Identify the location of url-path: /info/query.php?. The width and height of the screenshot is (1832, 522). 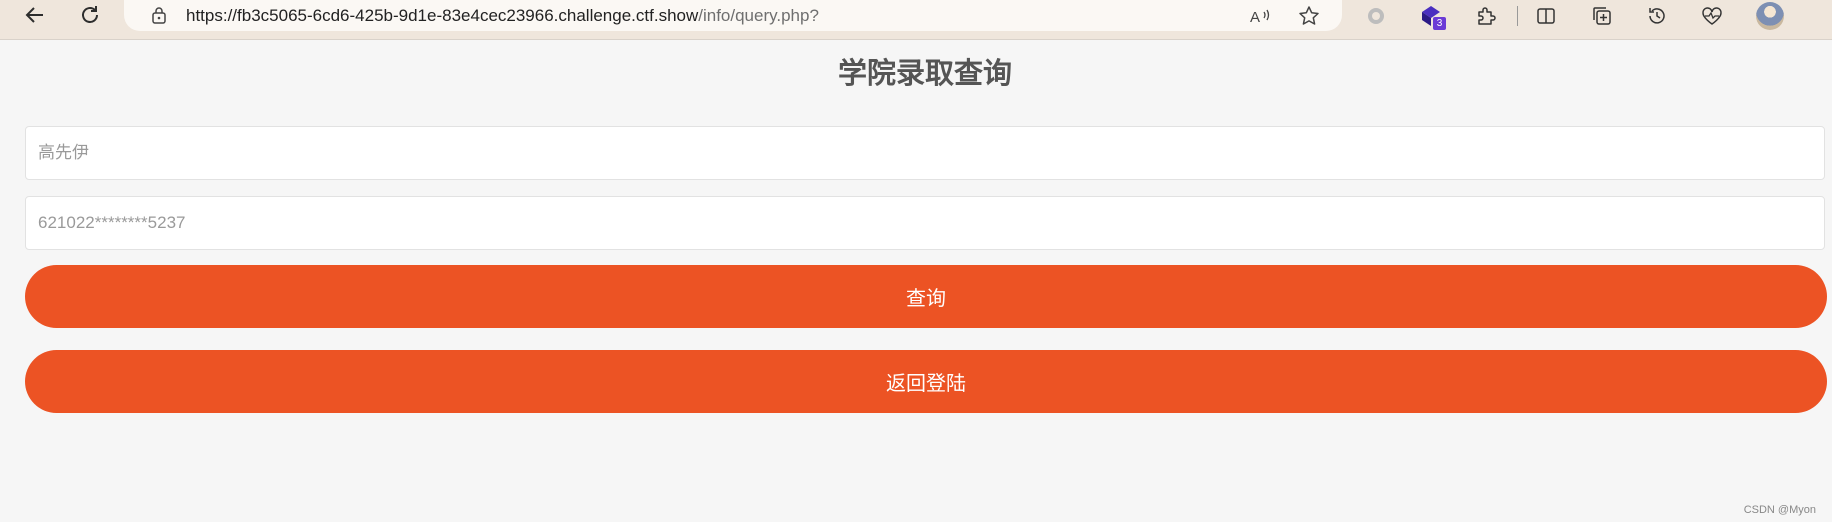
(758, 15).